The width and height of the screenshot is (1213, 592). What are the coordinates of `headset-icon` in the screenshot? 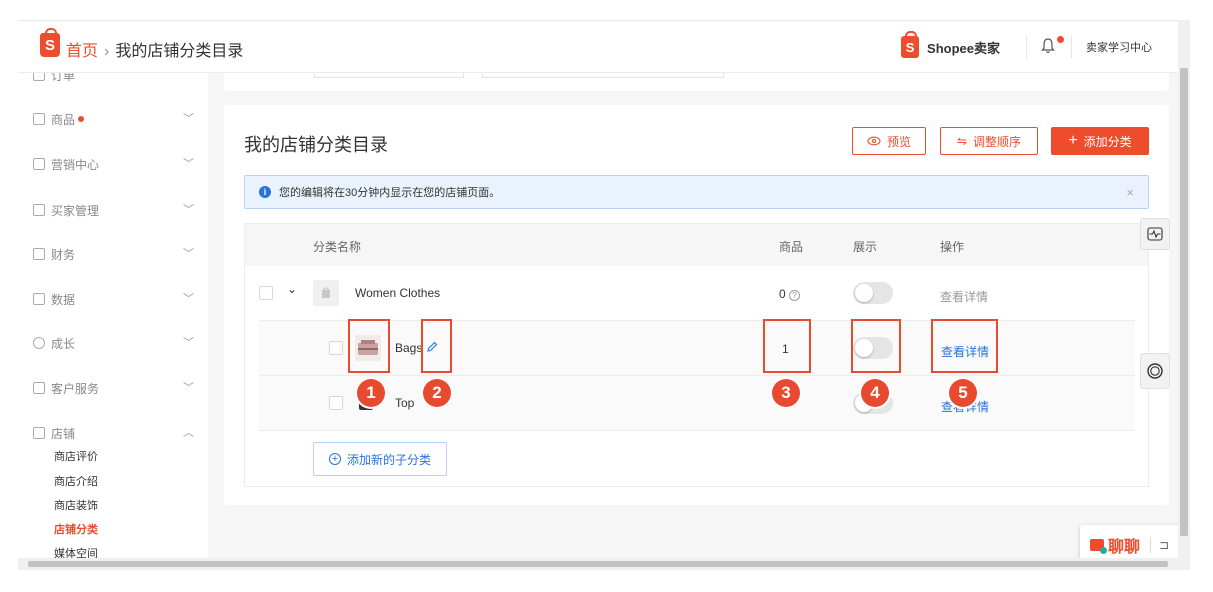 It's located at (1155, 371).